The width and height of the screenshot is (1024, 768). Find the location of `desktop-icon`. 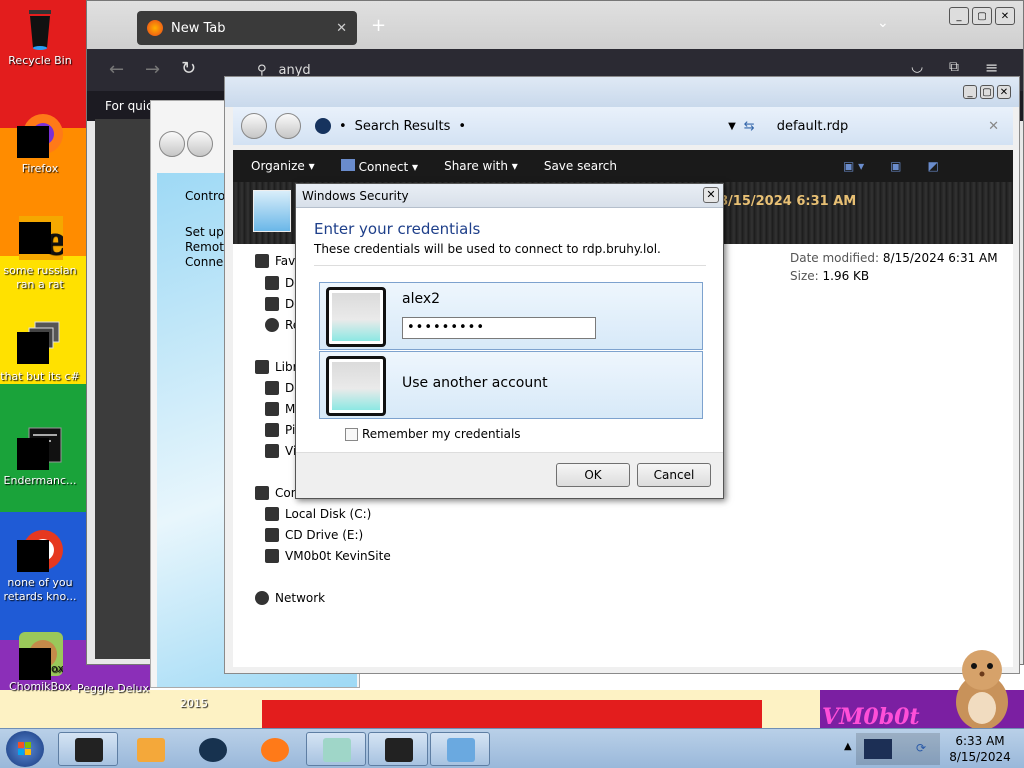

desktop-icon is located at coordinates (272, 283).